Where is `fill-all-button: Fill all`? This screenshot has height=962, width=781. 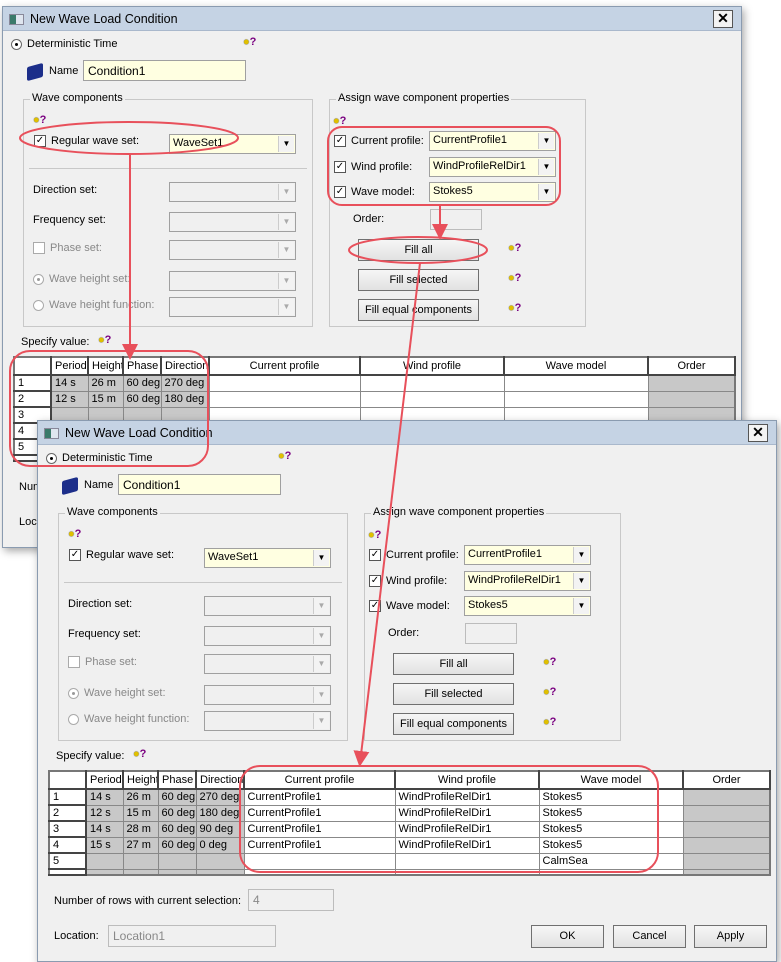 fill-all-button: Fill all is located at coordinates (418, 250).